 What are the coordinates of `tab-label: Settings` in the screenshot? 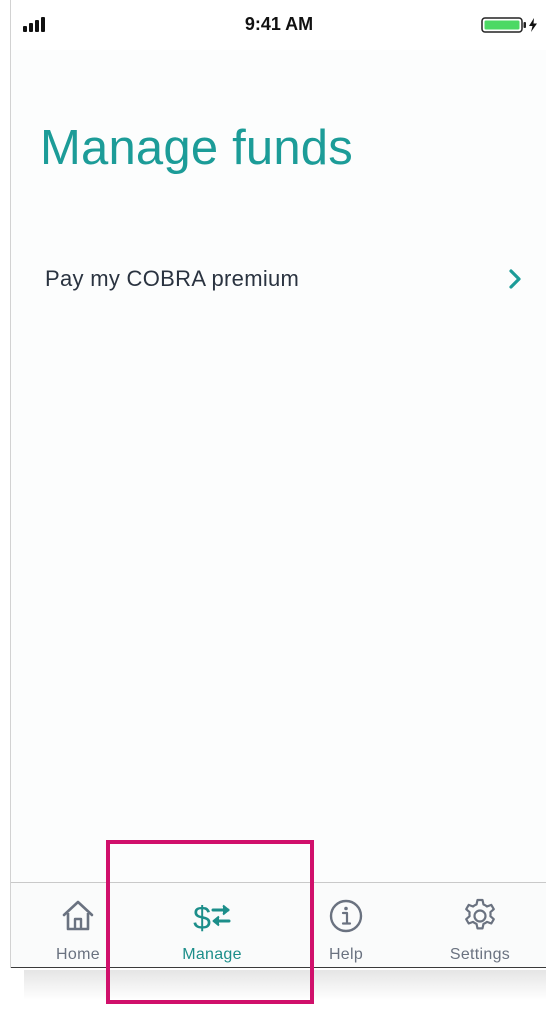 It's located at (480, 954).